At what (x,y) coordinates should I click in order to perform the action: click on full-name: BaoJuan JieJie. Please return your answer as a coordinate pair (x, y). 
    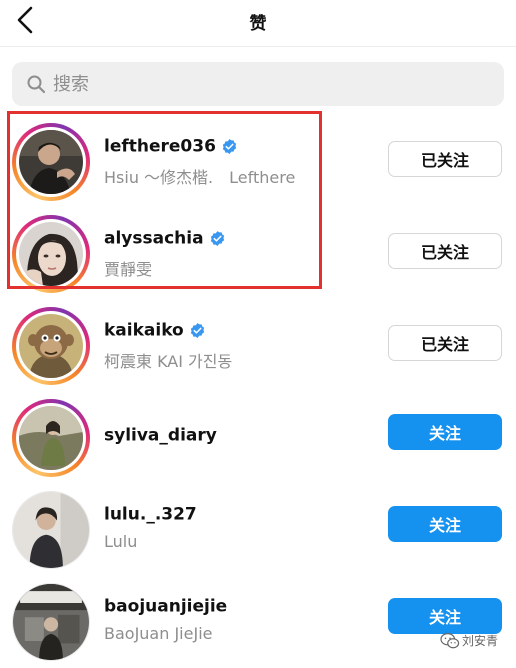
    Looking at the image, I should click on (158, 633).